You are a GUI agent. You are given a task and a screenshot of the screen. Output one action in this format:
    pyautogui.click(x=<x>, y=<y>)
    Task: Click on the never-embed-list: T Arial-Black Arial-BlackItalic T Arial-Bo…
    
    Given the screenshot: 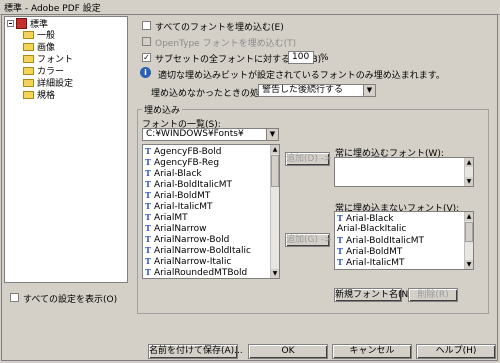 What is the action you would take?
    pyautogui.click(x=404, y=240)
    